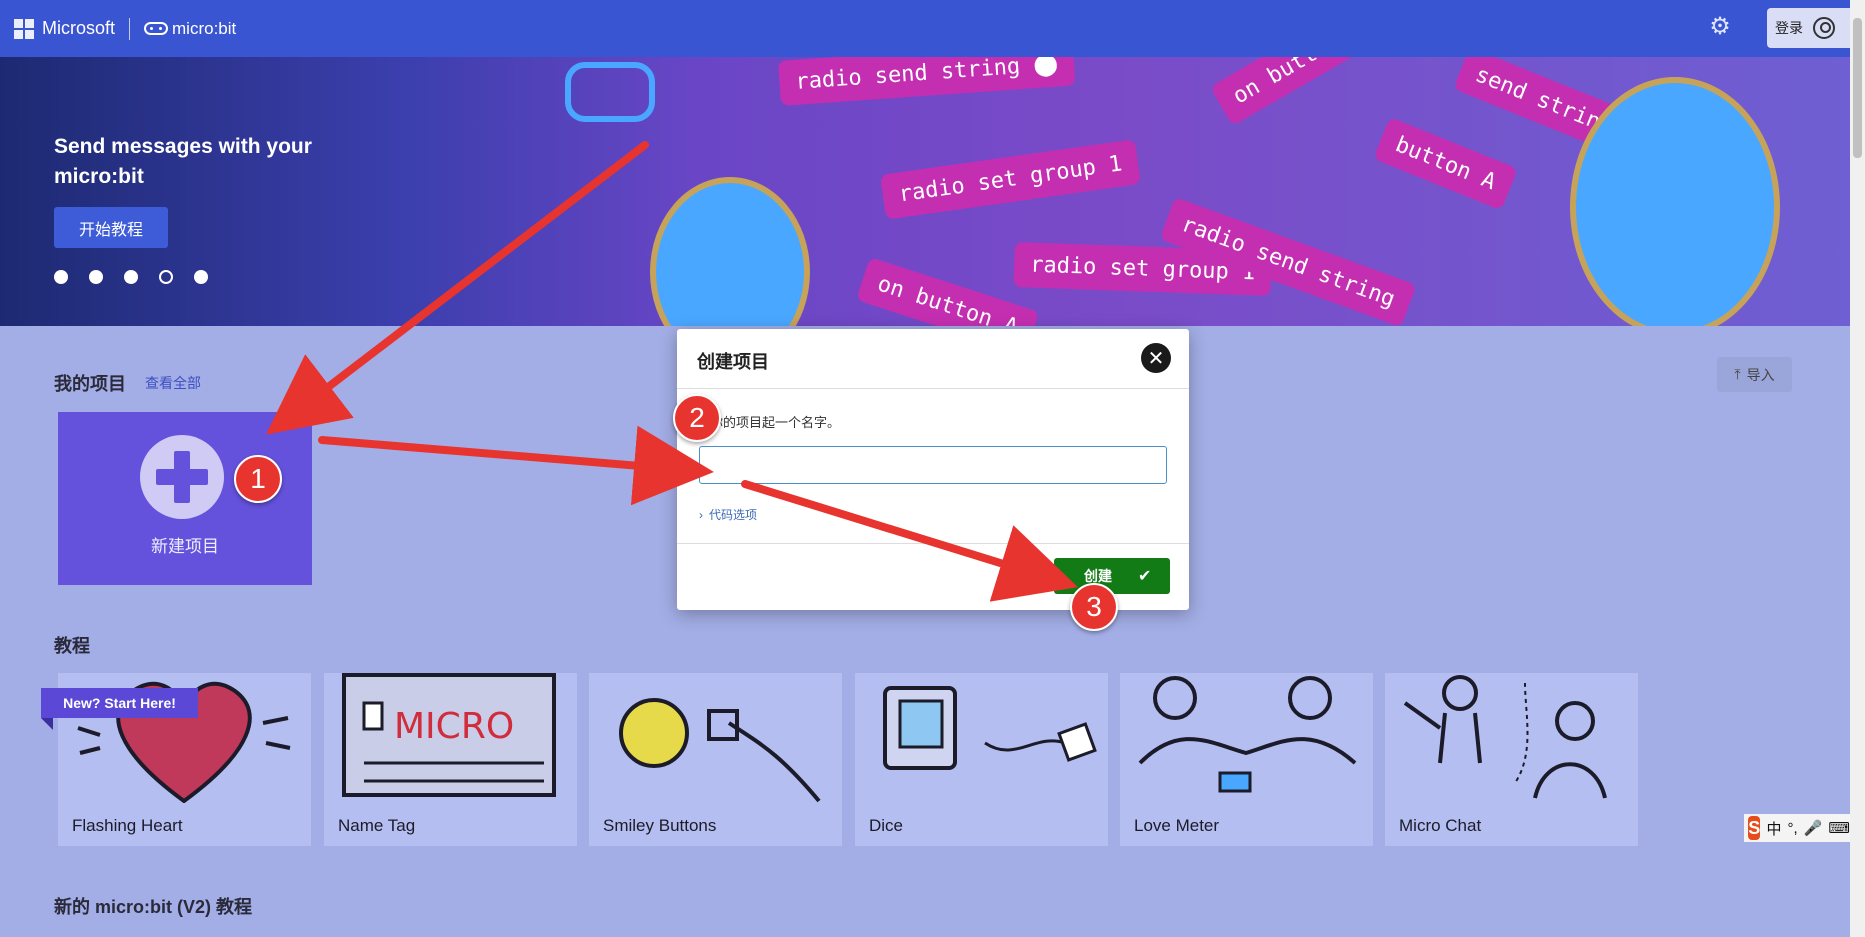 The width and height of the screenshot is (1865, 937). I want to click on tutorial-card-love-meter: Love Meter, so click(1246, 759).